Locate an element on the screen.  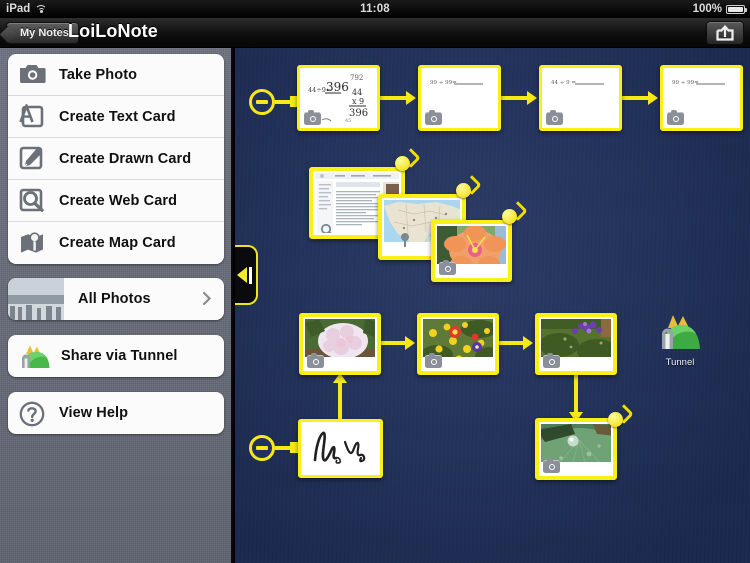
sidebar-item-label: Create Map Card is located at coordinates (117, 243).